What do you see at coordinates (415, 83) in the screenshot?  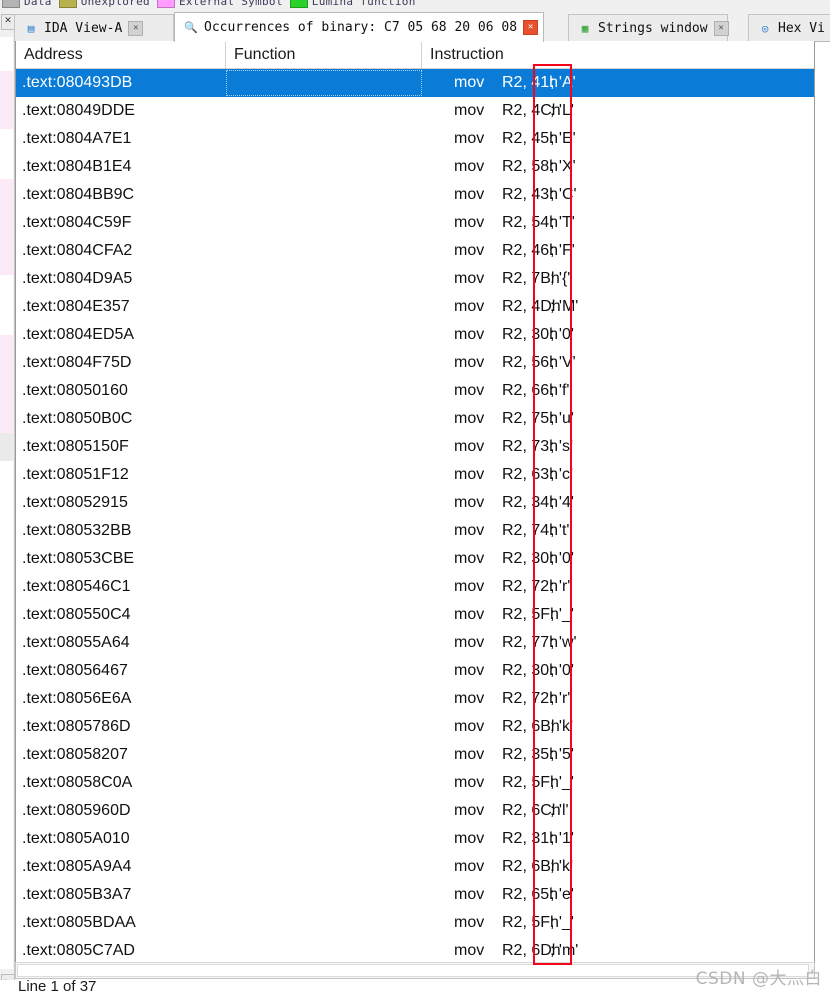 I see `table-row: .text:080493DB mov R2, 41h; 'A'` at bounding box center [415, 83].